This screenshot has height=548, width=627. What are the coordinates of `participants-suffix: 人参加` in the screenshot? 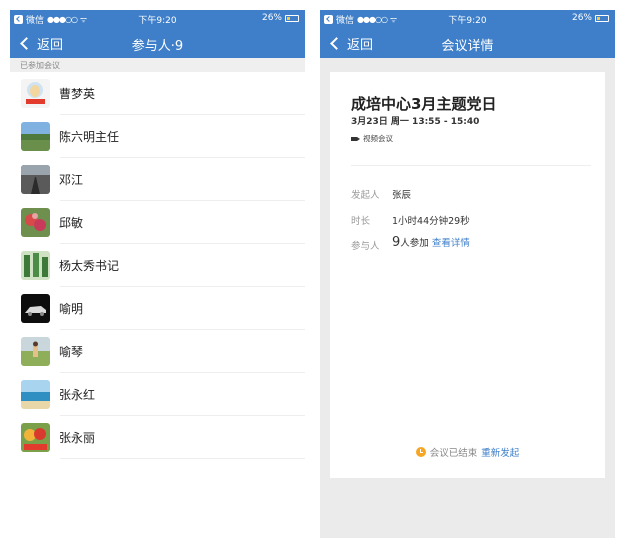 It's located at (414, 243).